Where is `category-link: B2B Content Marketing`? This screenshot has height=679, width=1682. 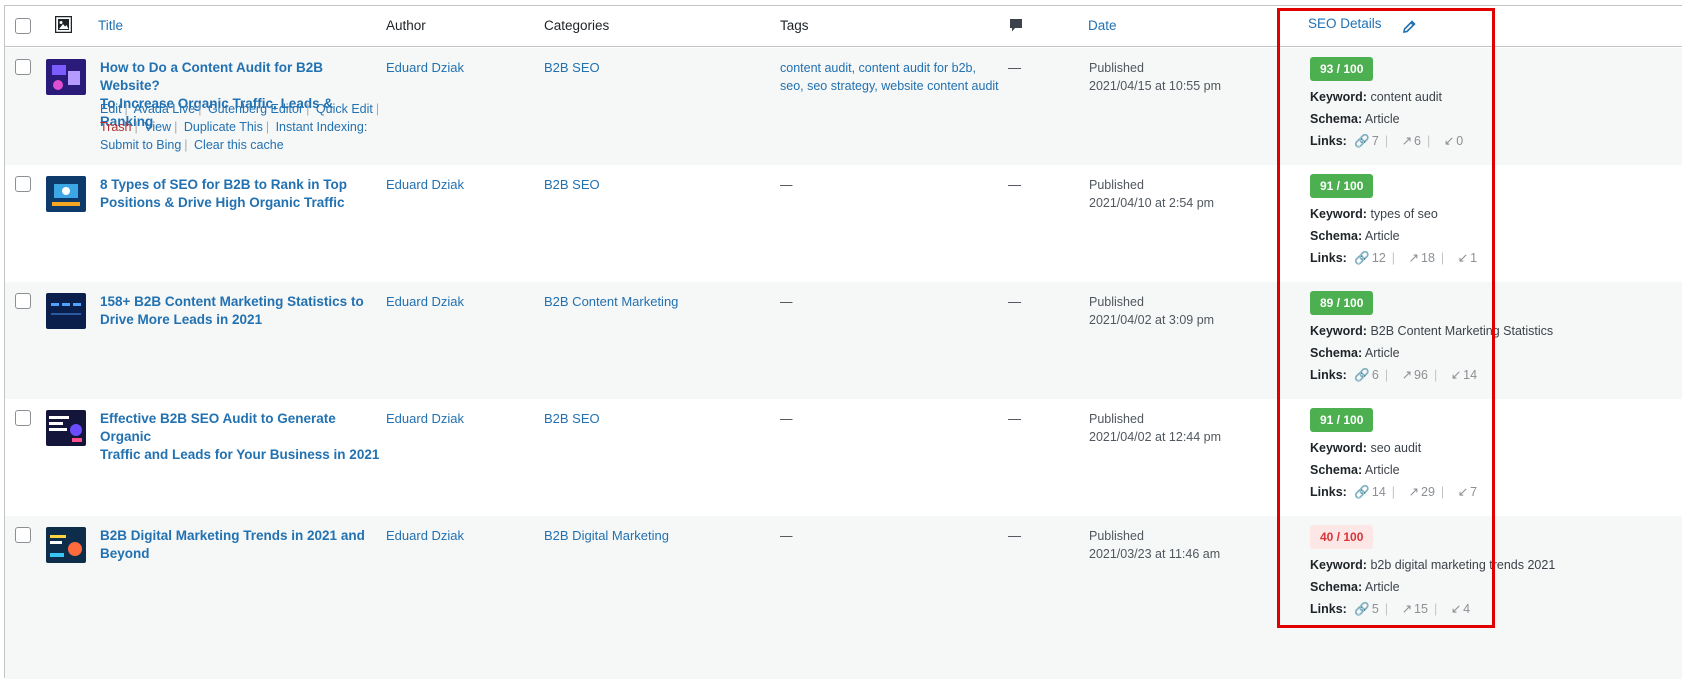
category-link: B2B Content Marketing is located at coordinates (611, 302).